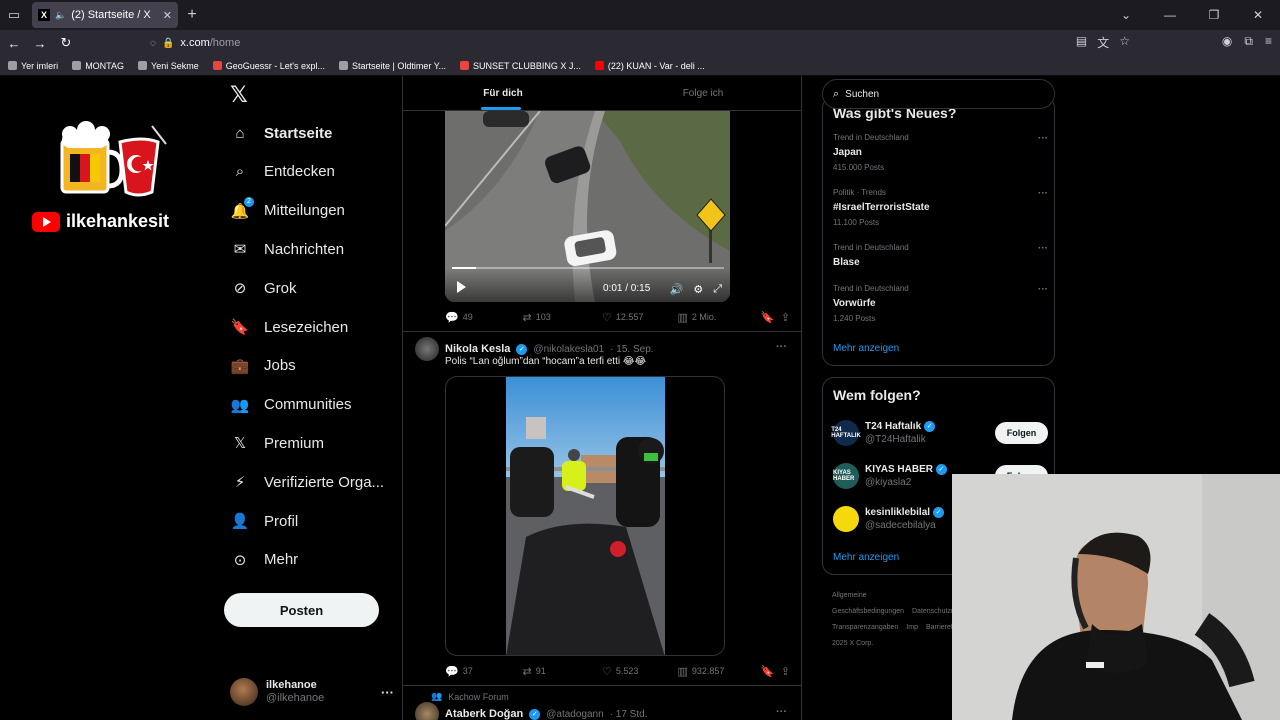 The width and height of the screenshot is (1280, 720). What do you see at coordinates (561, 671) in the screenshot?
I see `repost-button: ⇄ 91` at bounding box center [561, 671].